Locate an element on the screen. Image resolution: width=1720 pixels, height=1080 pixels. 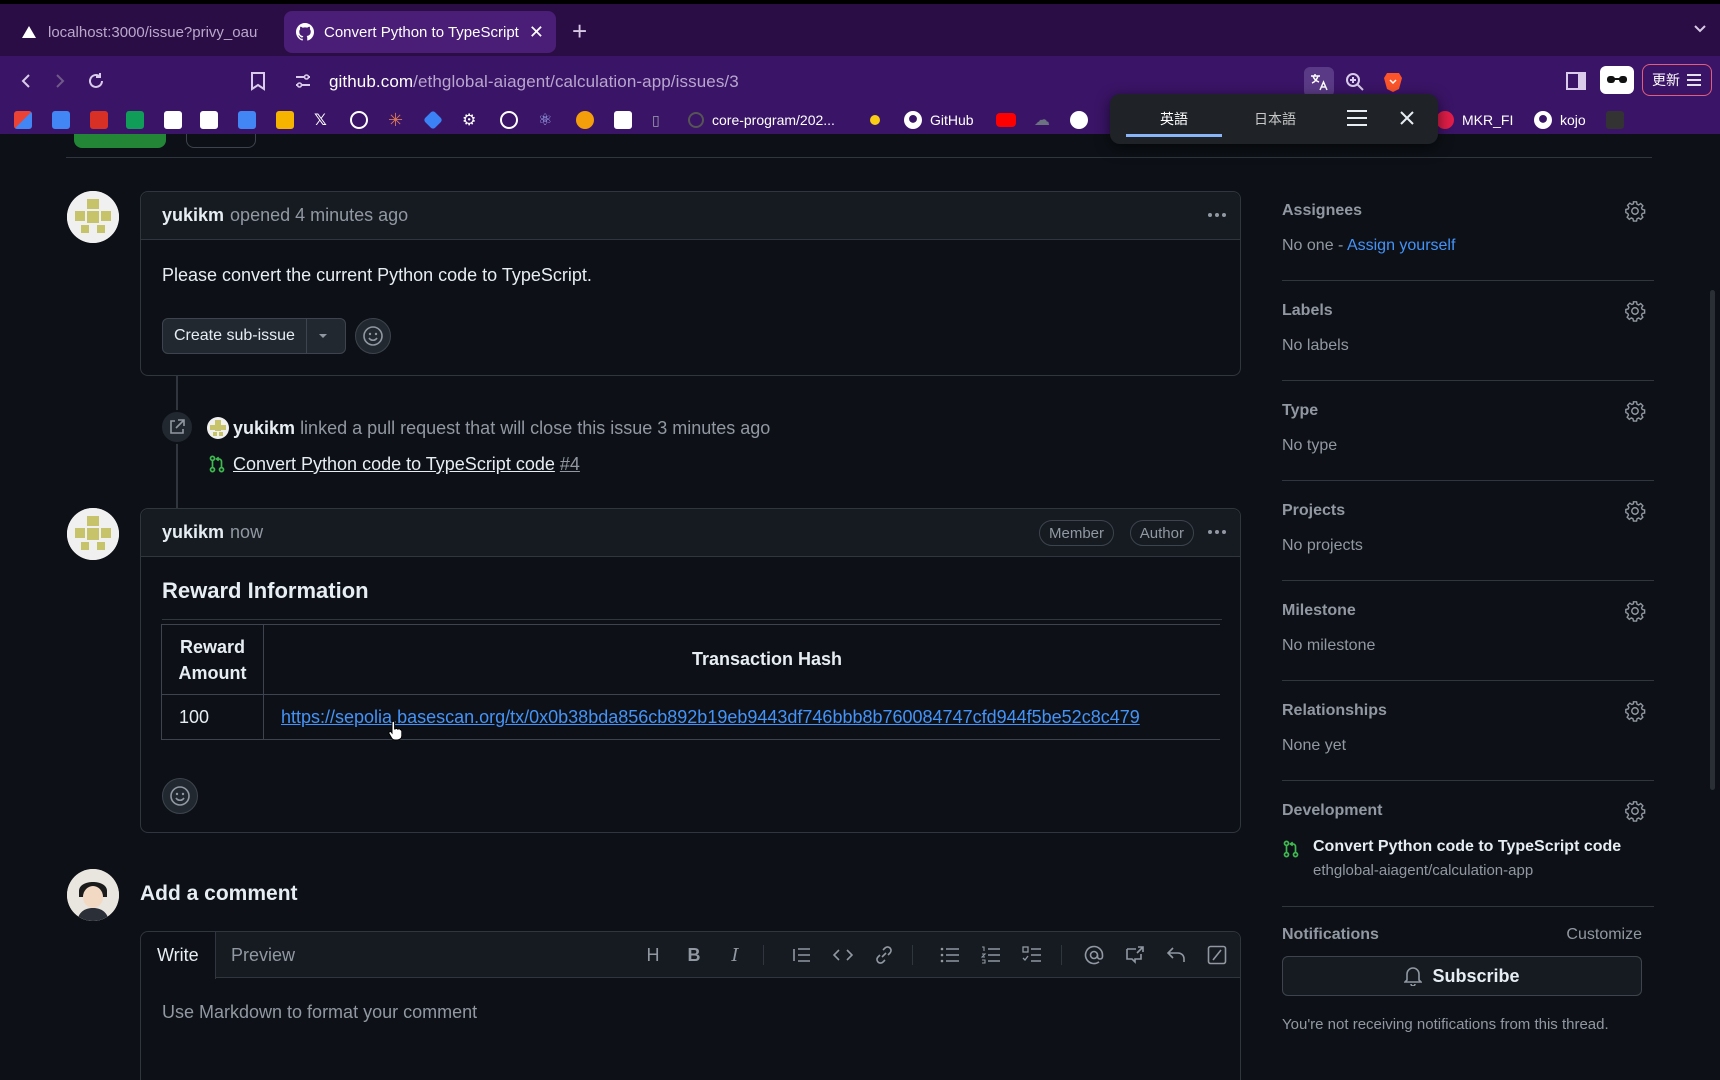
bookmark-circle is located at coordinates (509, 120).